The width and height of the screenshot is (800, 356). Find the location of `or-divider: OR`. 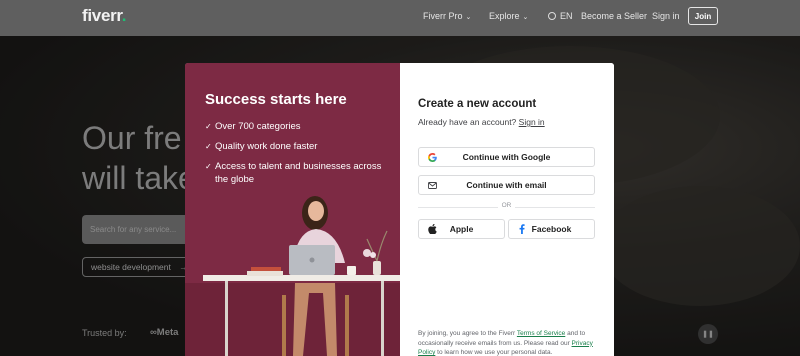

or-divider: OR is located at coordinates (506, 207).